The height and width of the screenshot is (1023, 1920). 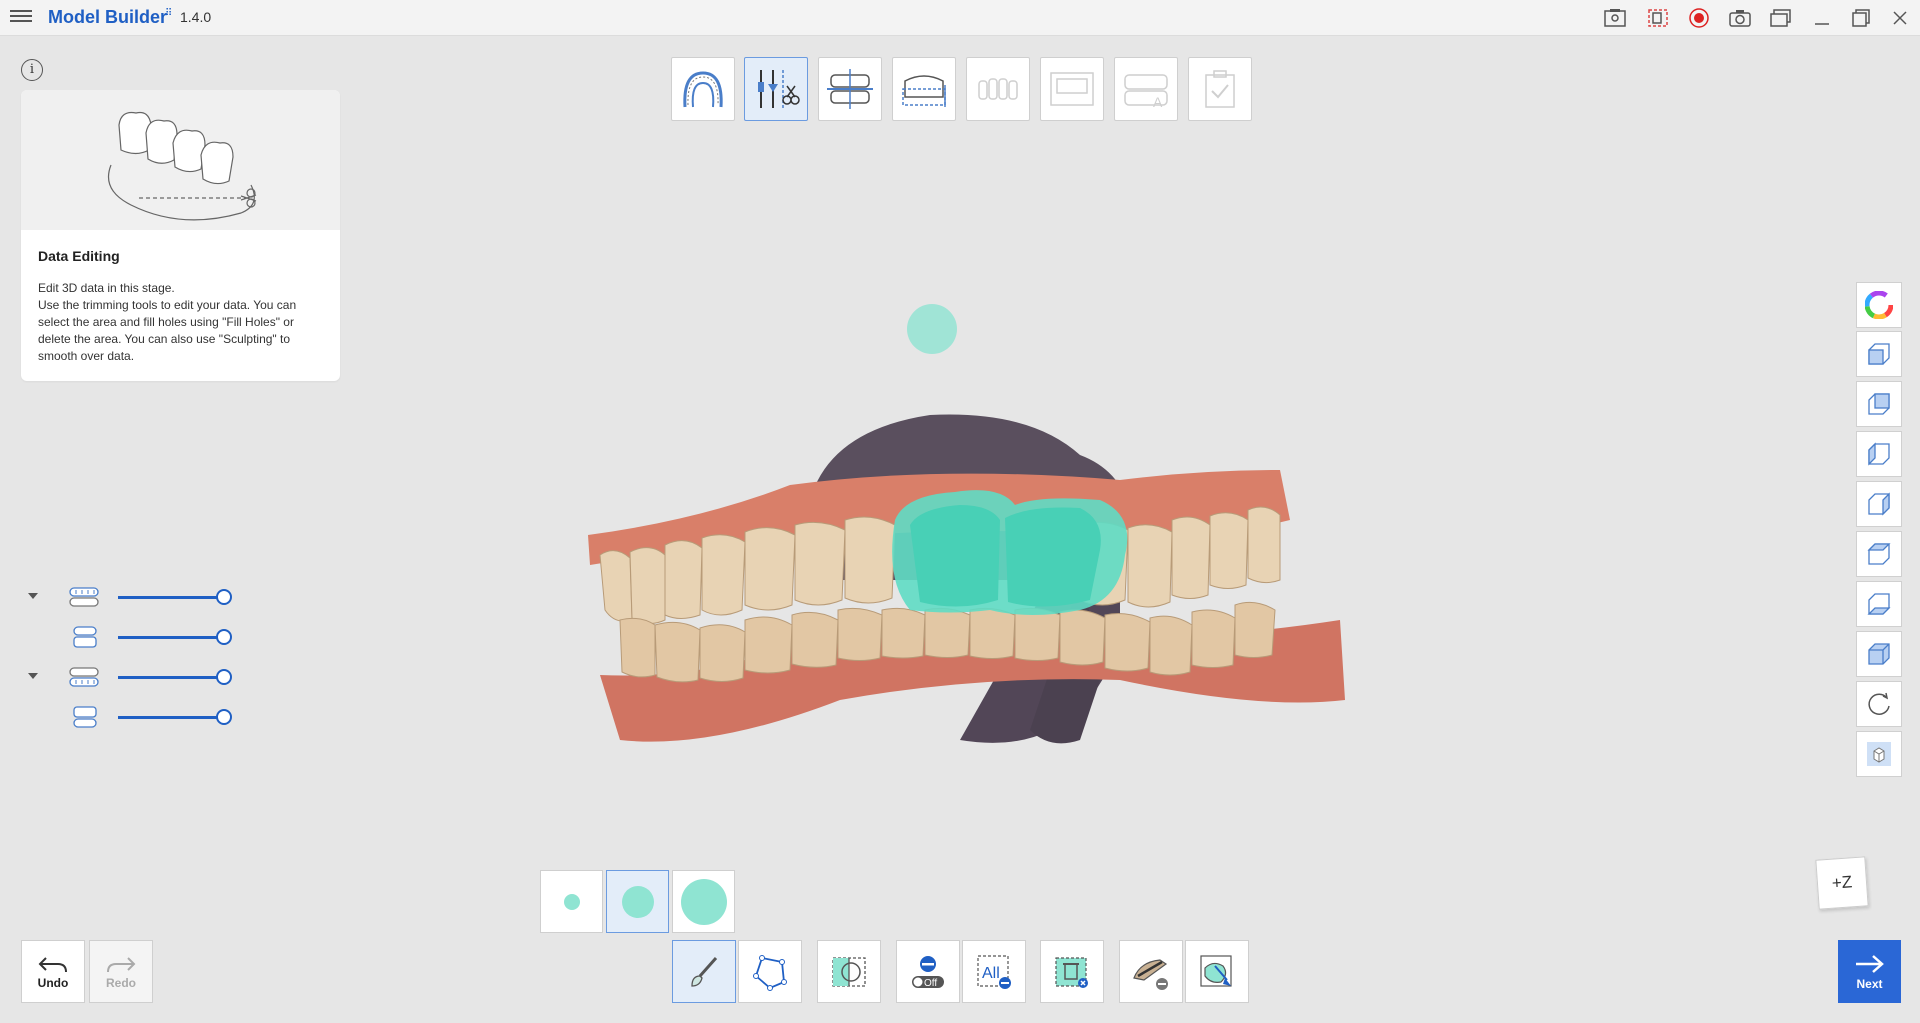 I want to click on view-left-button, so click(x=1879, y=454).